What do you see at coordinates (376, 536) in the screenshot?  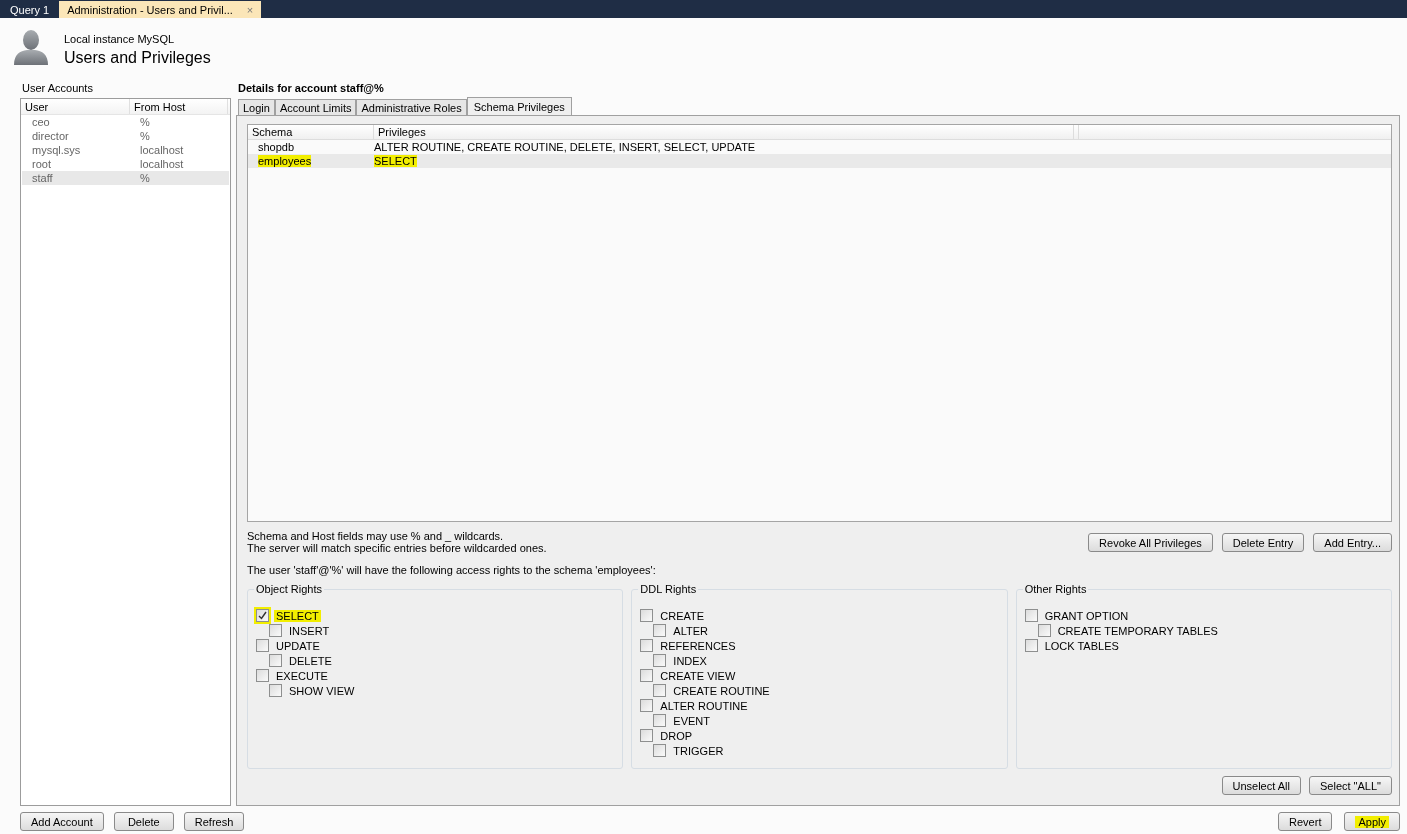 I see `note-text: Schema and Host fields may use % and _ wildcards.` at bounding box center [376, 536].